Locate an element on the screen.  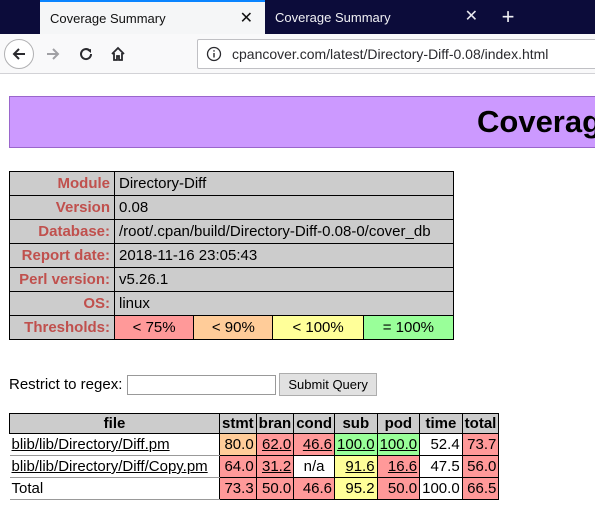
info-icon is located at coordinates (214, 54).